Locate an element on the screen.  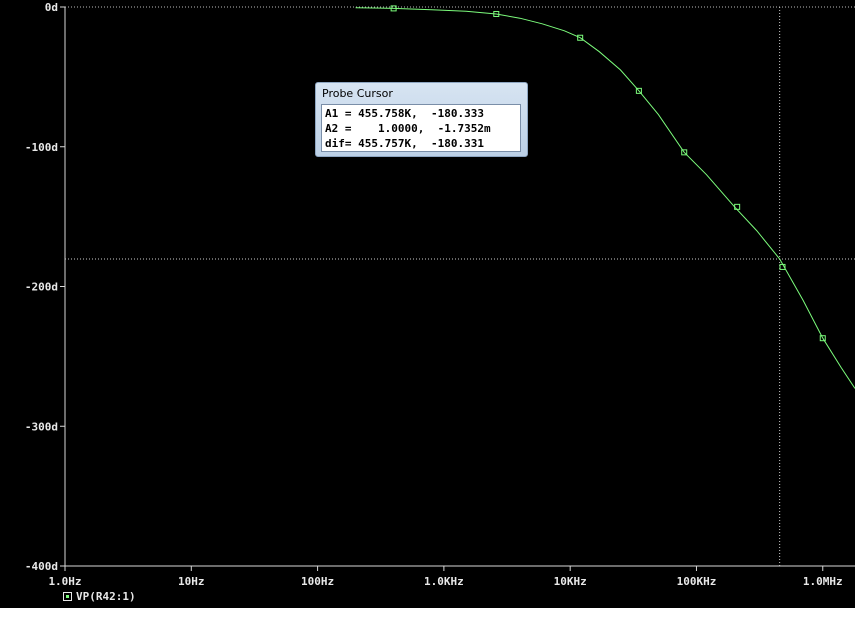
x-tick-label: 1.0MHz is located at coordinates (823, 581).